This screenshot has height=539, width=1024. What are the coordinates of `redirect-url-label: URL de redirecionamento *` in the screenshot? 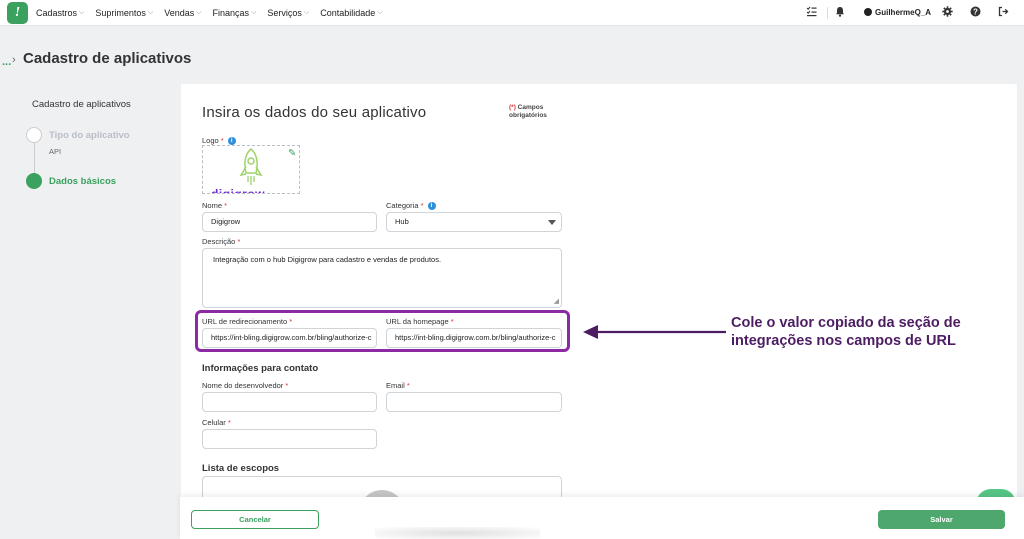 It's located at (247, 321).